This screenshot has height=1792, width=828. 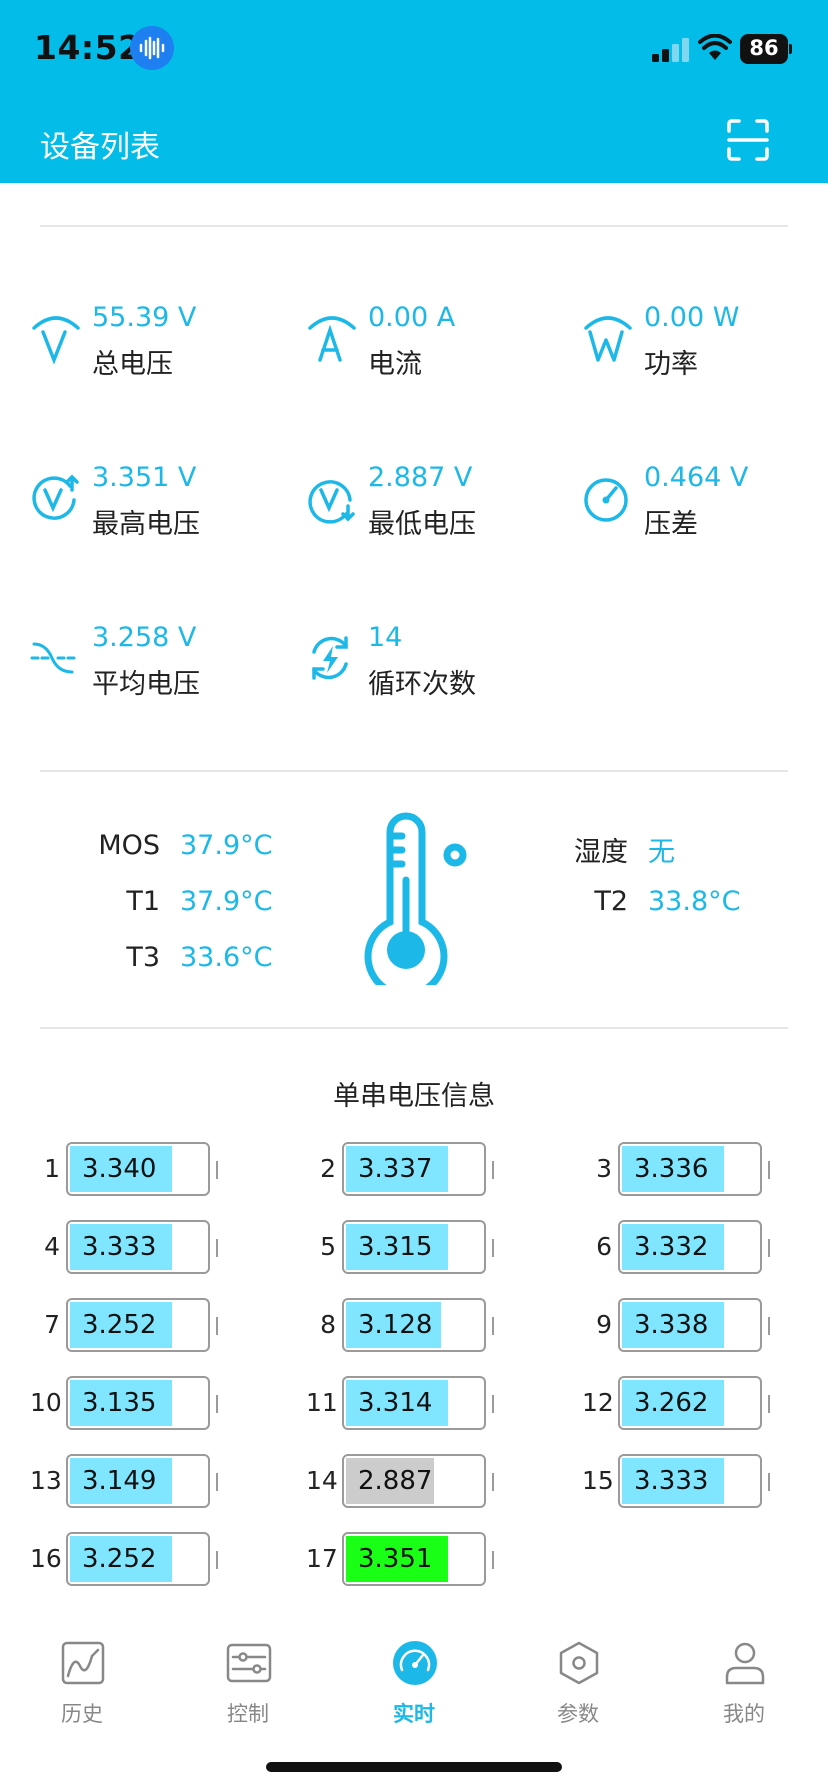 What do you see at coordinates (226, 901) in the screenshot?
I see `t1-temp-value: 37.9°C` at bounding box center [226, 901].